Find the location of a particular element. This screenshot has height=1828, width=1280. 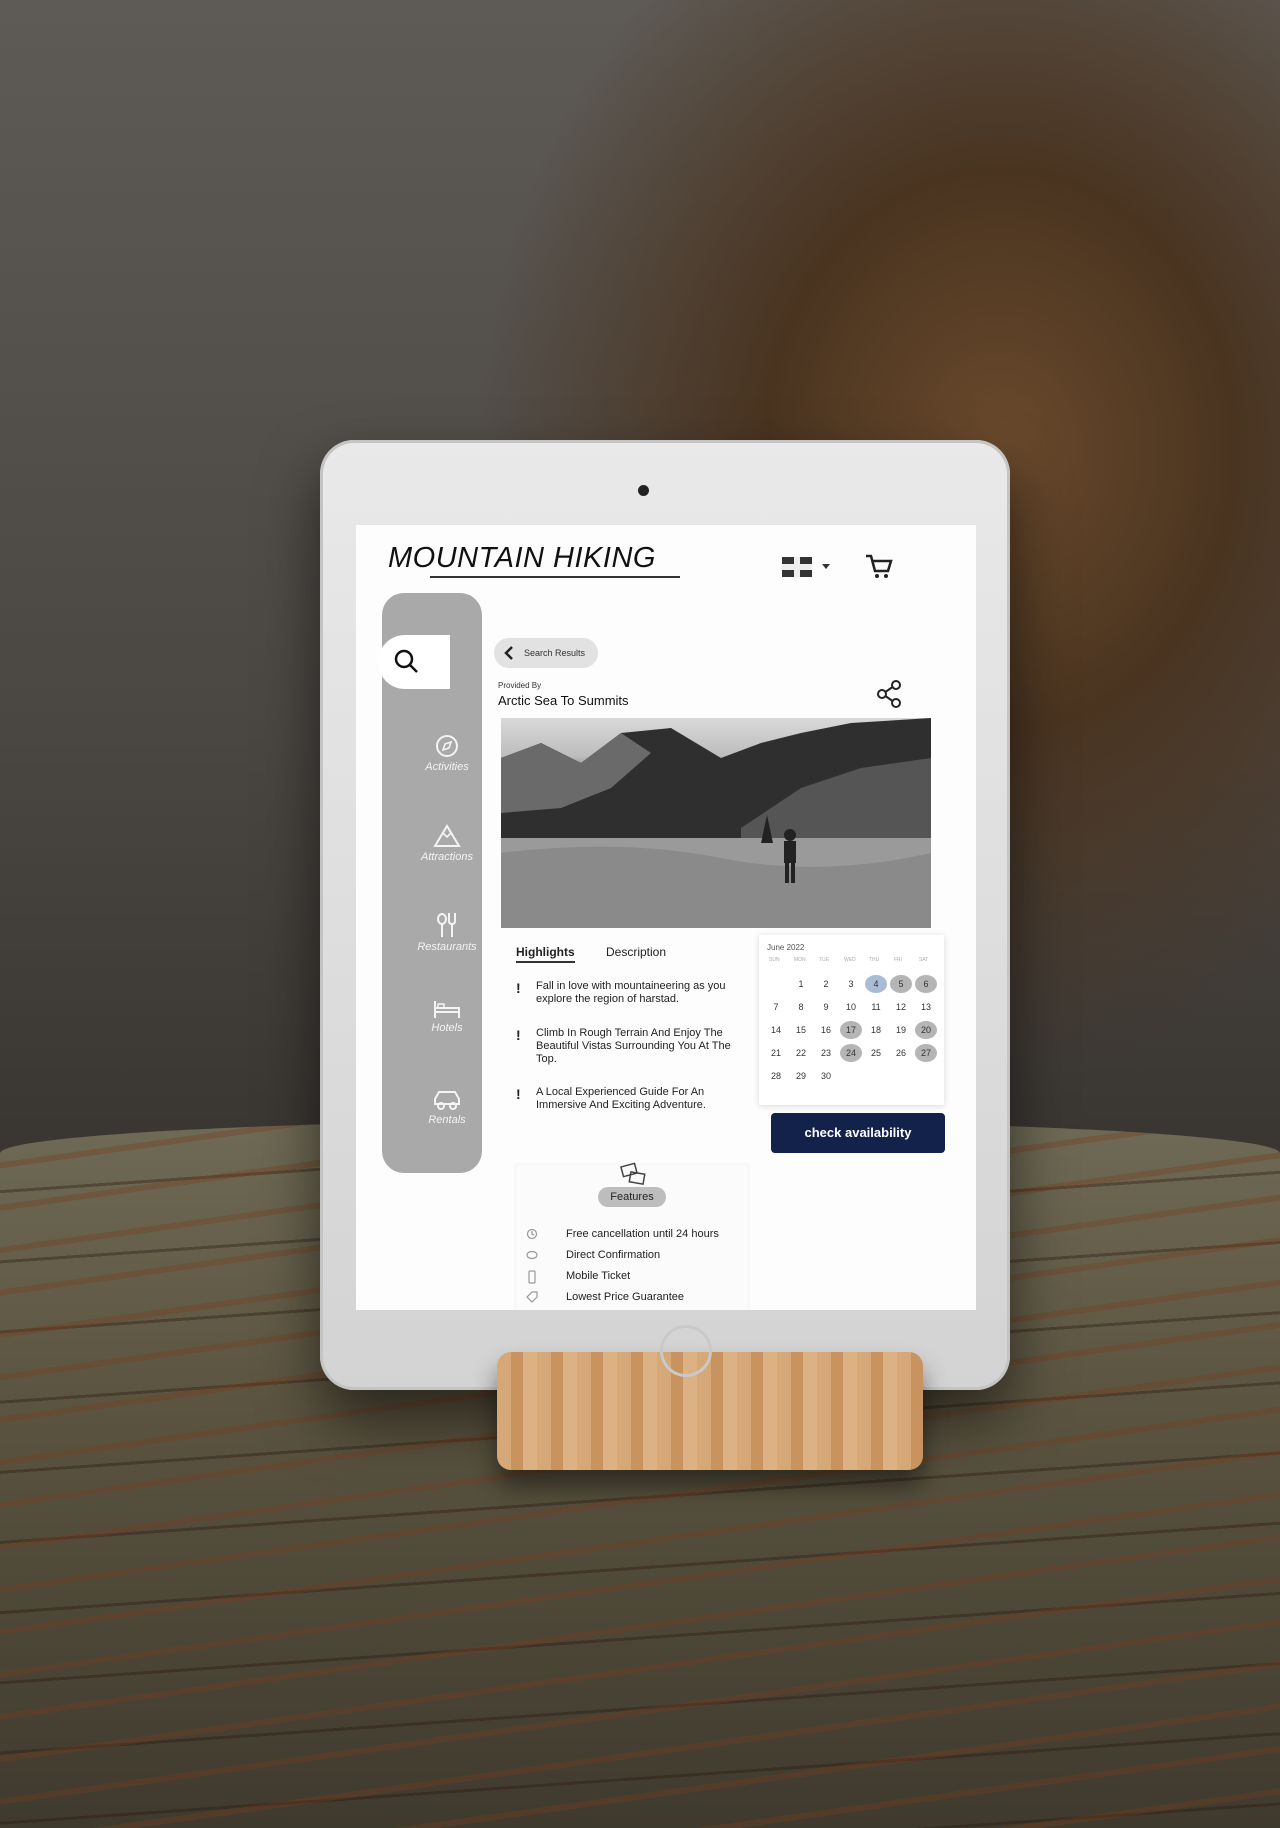

title-underline is located at coordinates (555, 577).